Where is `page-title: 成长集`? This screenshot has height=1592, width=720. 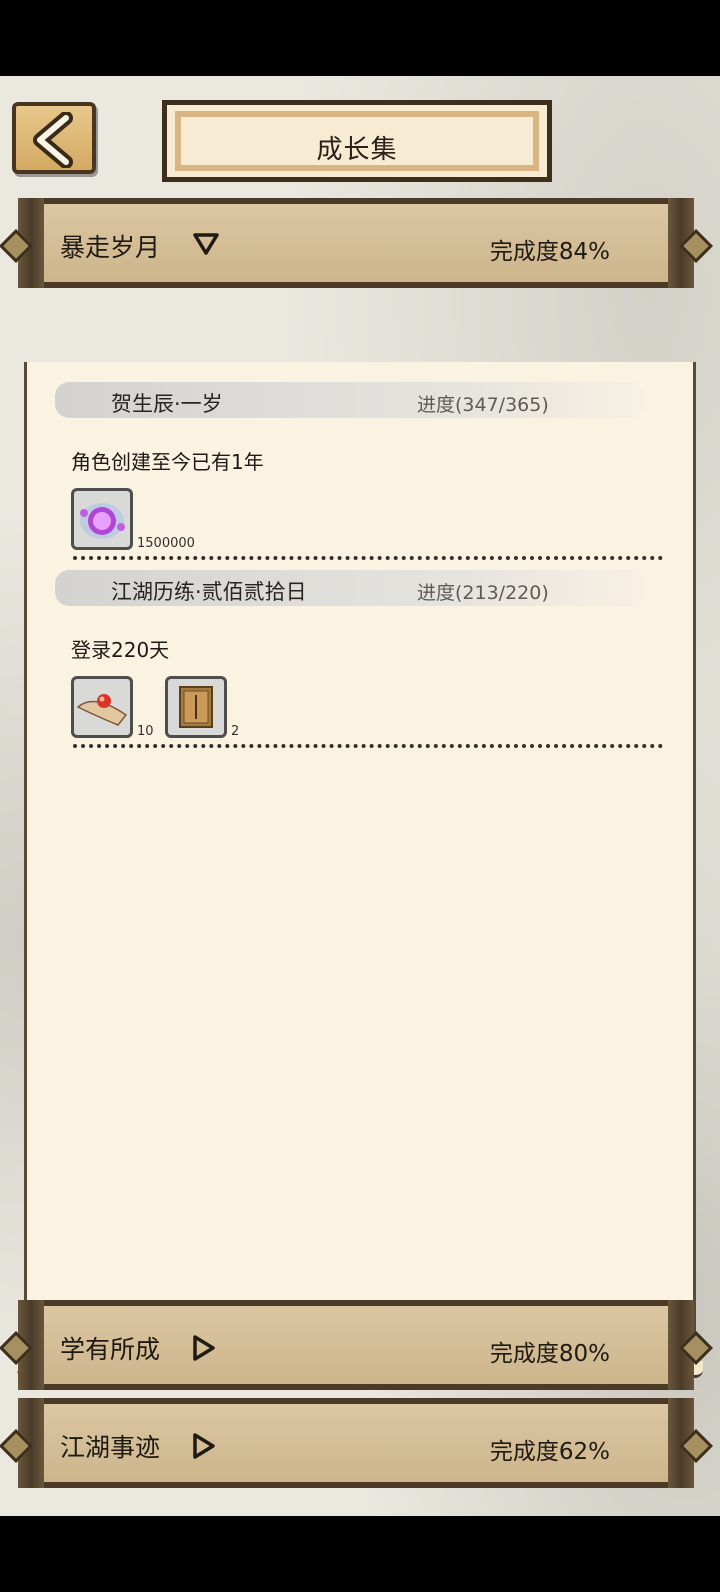 page-title: 成长集 is located at coordinates (357, 150).